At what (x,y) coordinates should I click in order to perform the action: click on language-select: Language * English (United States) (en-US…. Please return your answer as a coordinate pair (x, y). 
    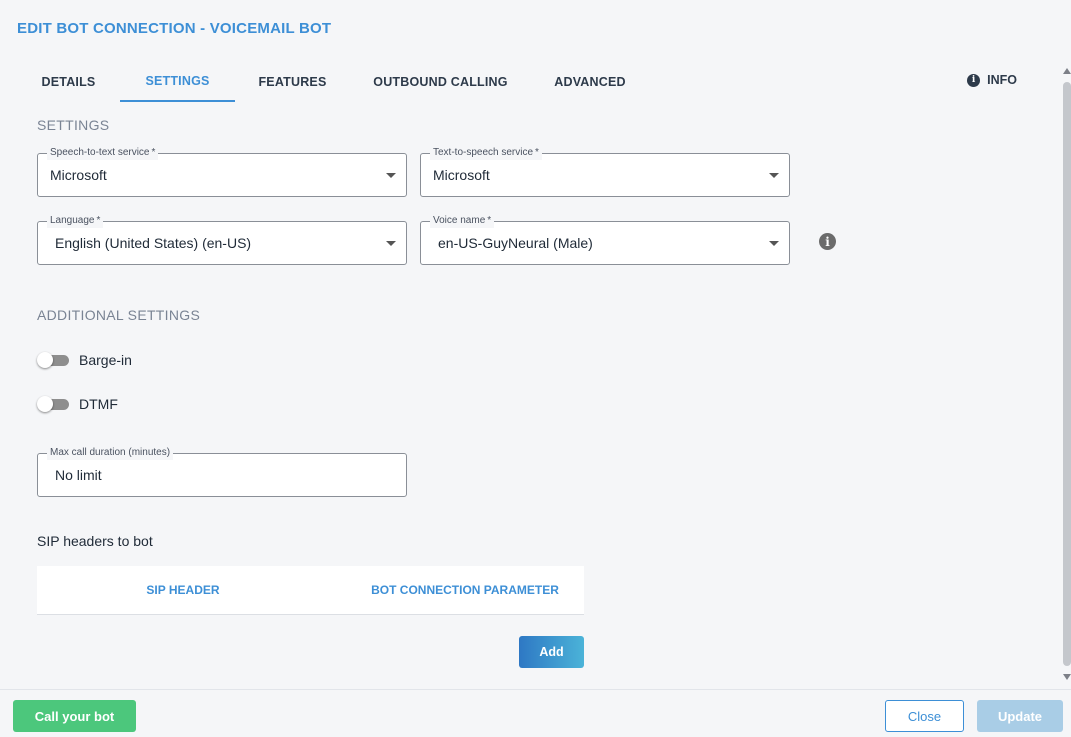
    Looking at the image, I should click on (222, 239).